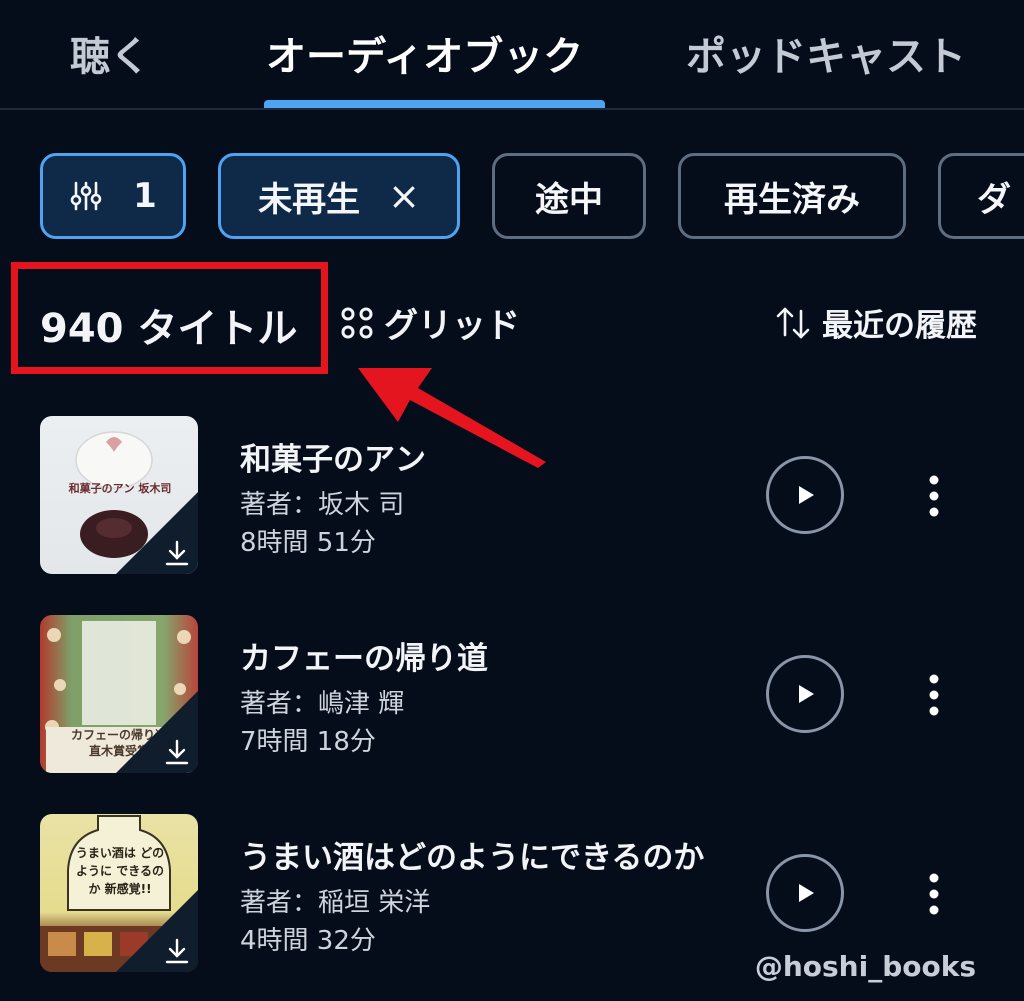  I want to click on filter-chip-label: 途中, so click(569, 199).